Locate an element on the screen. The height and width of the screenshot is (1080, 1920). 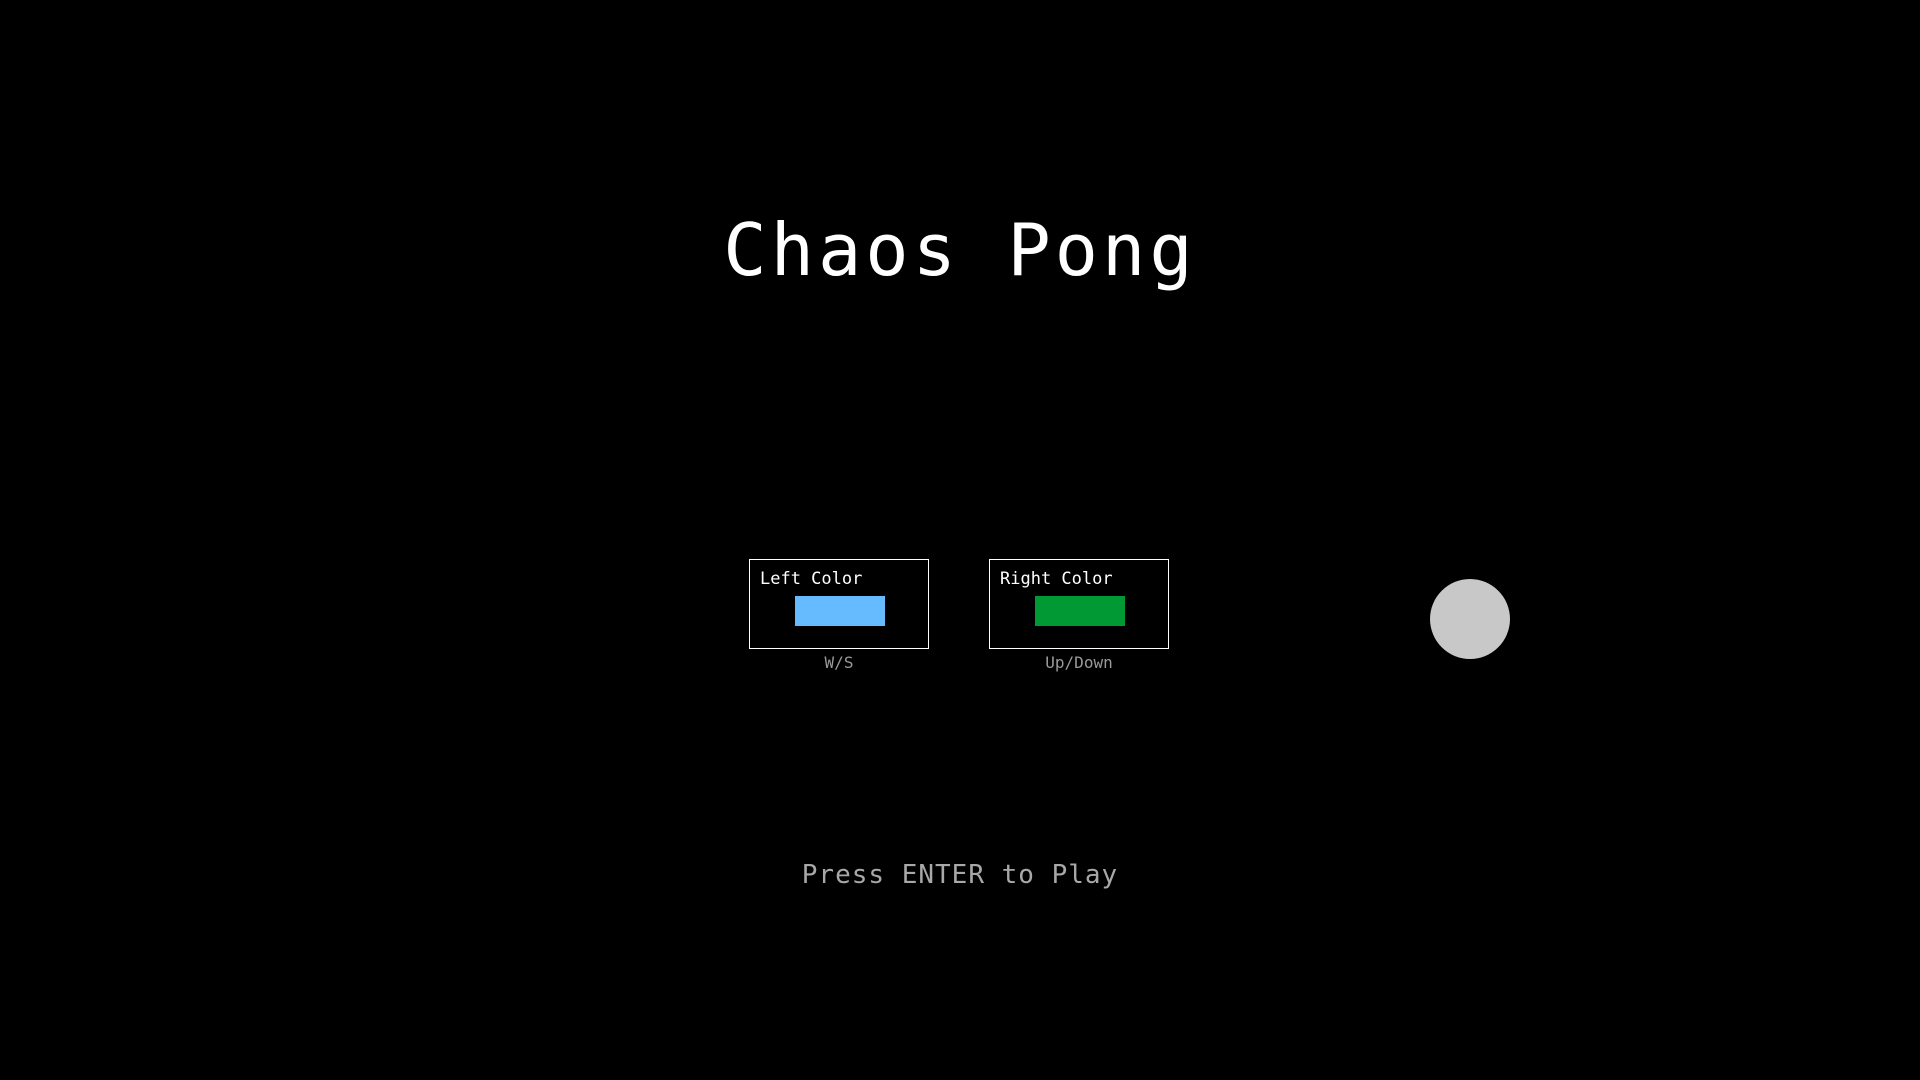
right-color-panel: Right Color is located at coordinates (1079, 604).